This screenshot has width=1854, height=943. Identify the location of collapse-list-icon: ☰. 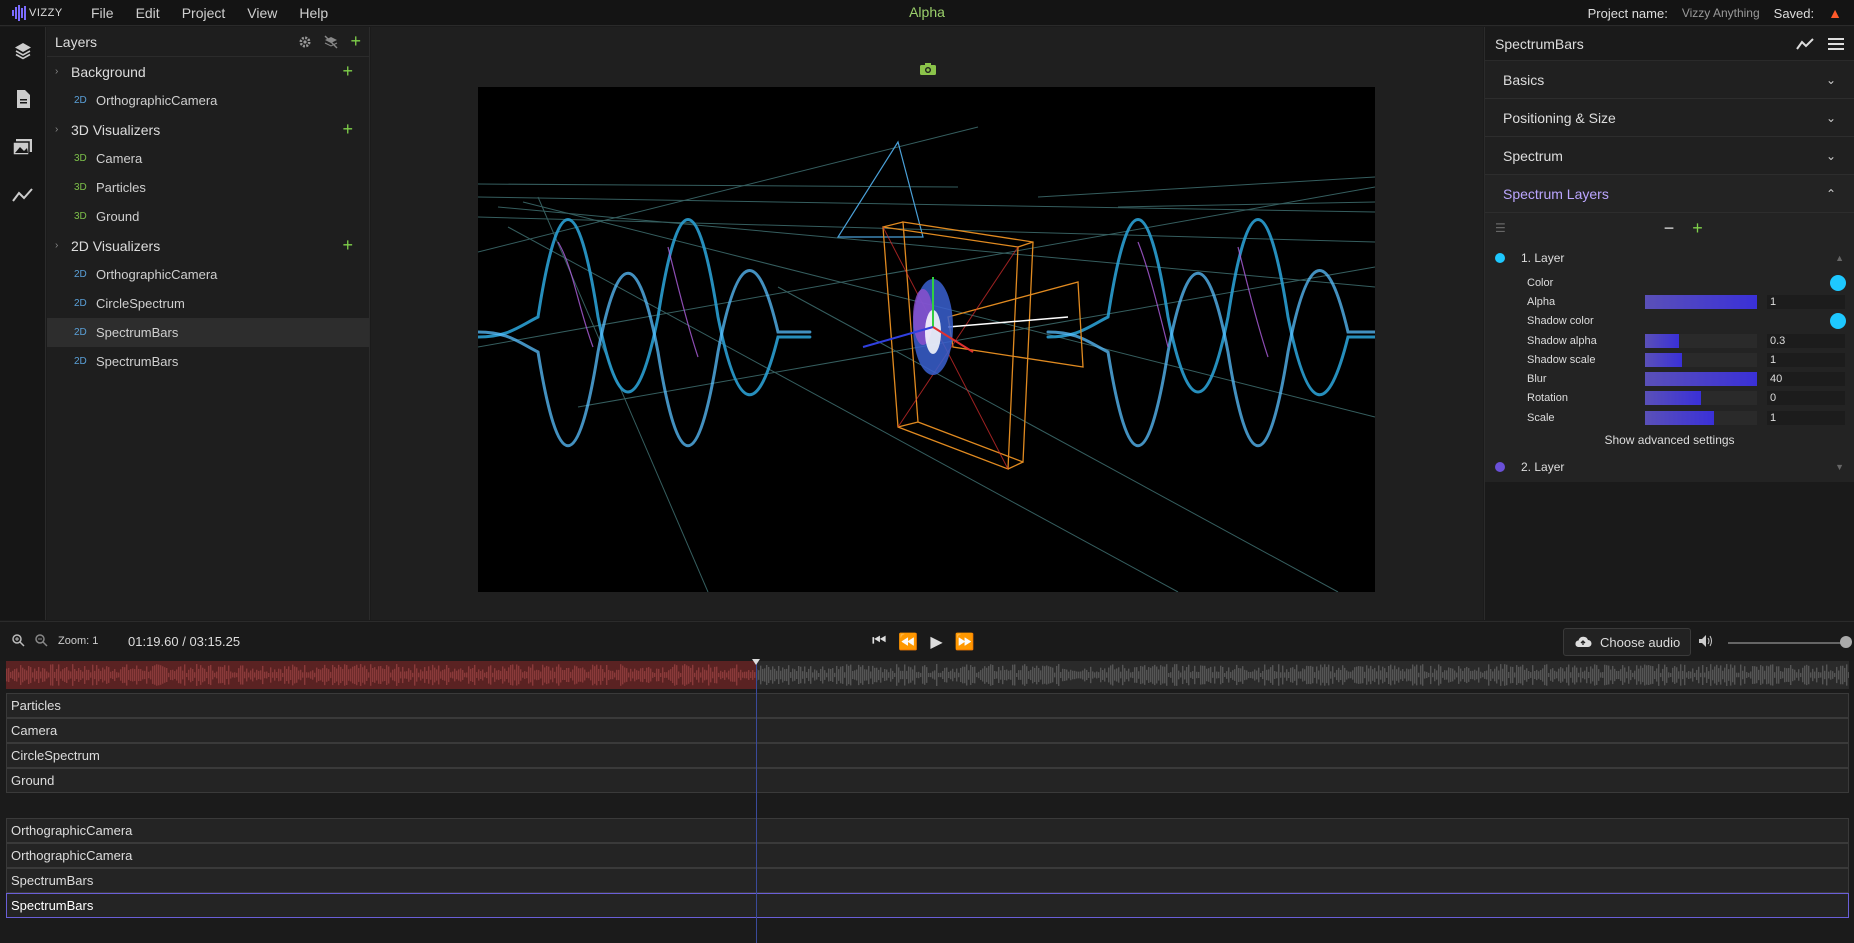
(1500, 228).